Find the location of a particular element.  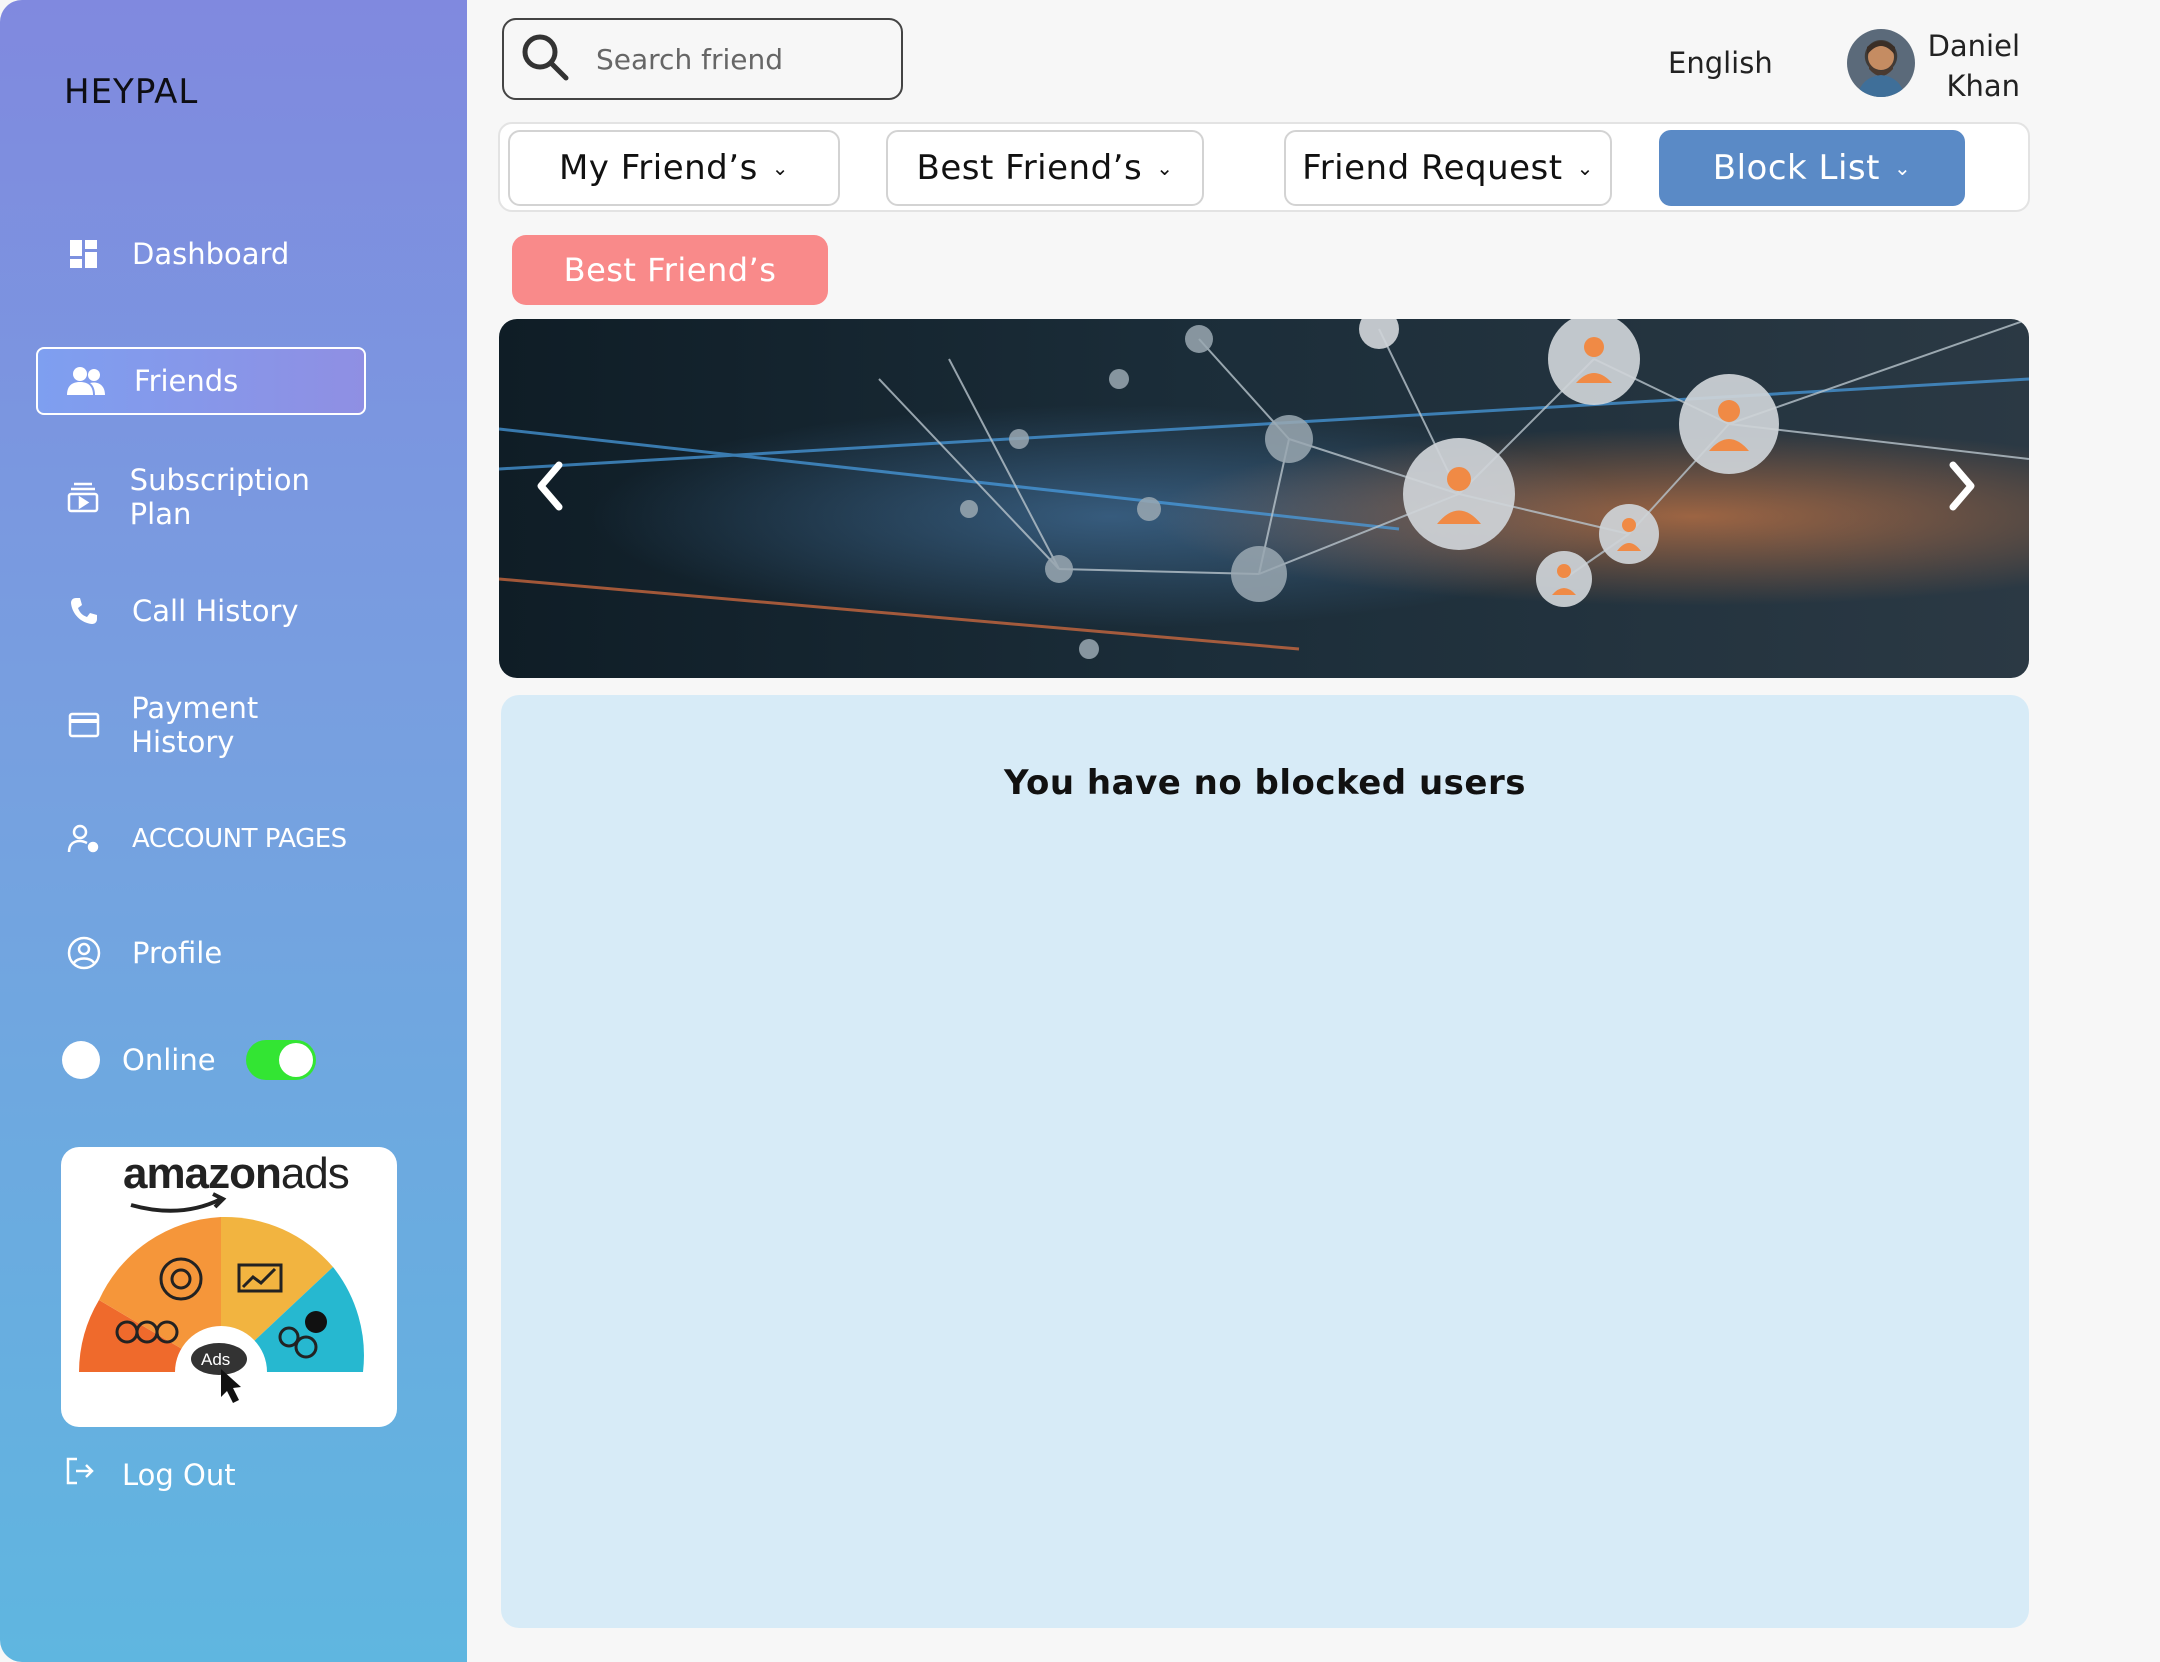

ads-badge: Ads is located at coordinates (216, 1359).